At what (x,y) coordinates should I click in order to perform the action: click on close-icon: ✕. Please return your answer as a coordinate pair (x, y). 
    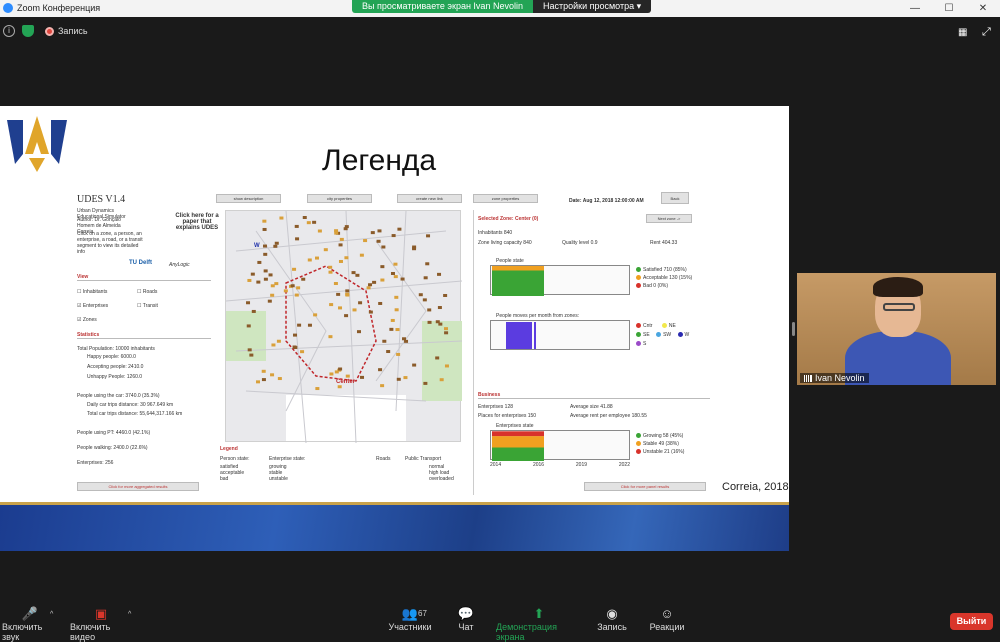
    Looking at the image, I should click on (983, 8).